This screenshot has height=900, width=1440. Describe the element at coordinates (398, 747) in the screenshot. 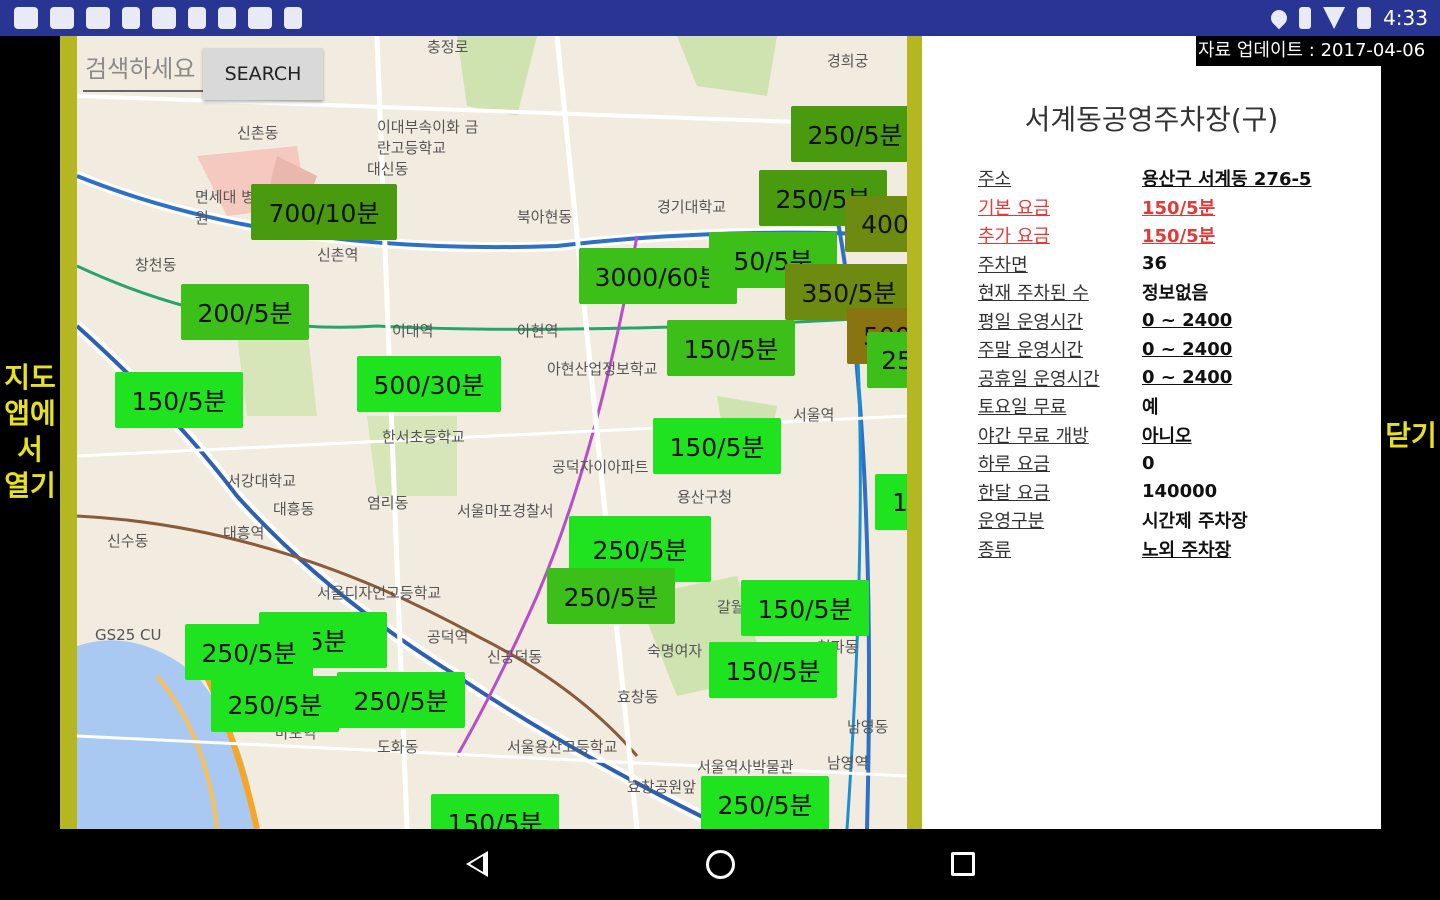

I see `map-label: 도화동` at that location.